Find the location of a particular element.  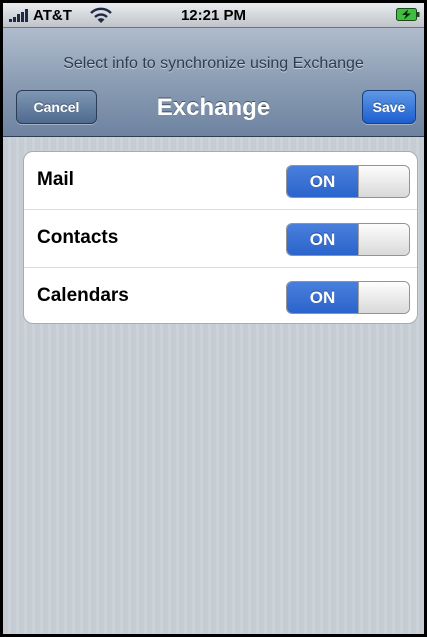

calendars-toggle-state: ON is located at coordinates (322, 297).